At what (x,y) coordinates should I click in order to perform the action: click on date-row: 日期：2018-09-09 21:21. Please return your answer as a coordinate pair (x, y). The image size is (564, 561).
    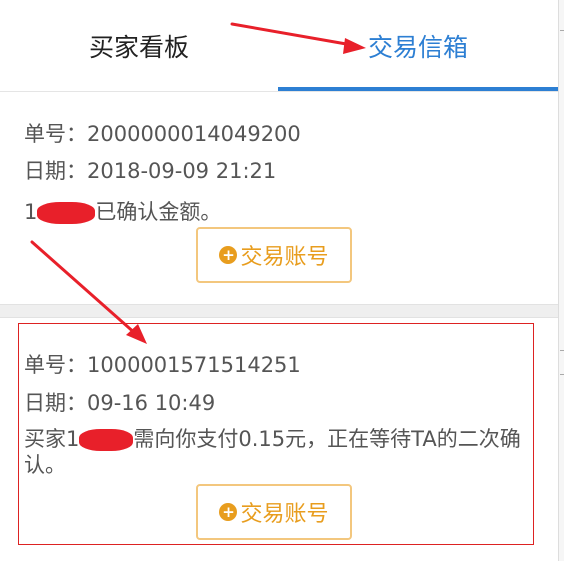
    Looking at the image, I should click on (150, 170).